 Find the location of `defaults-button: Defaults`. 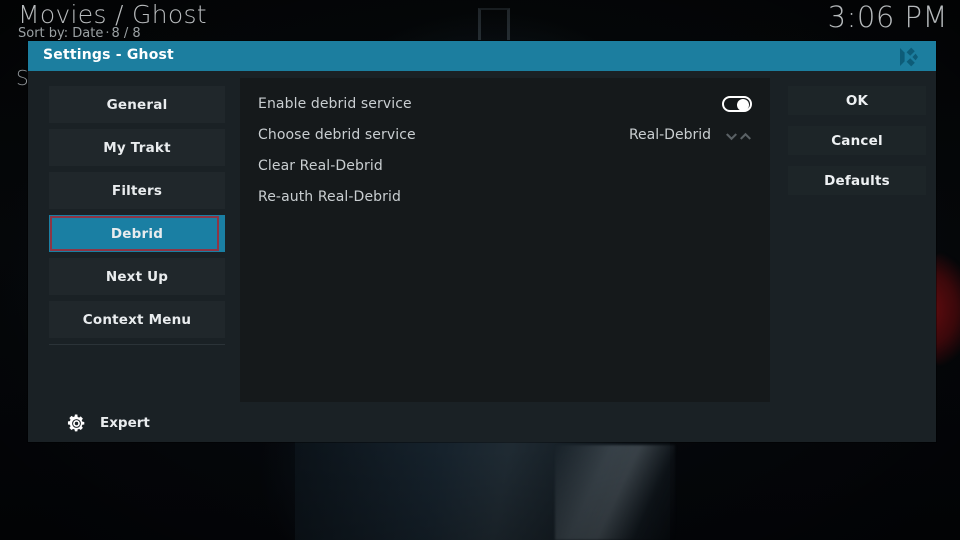

defaults-button: Defaults is located at coordinates (857, 180).